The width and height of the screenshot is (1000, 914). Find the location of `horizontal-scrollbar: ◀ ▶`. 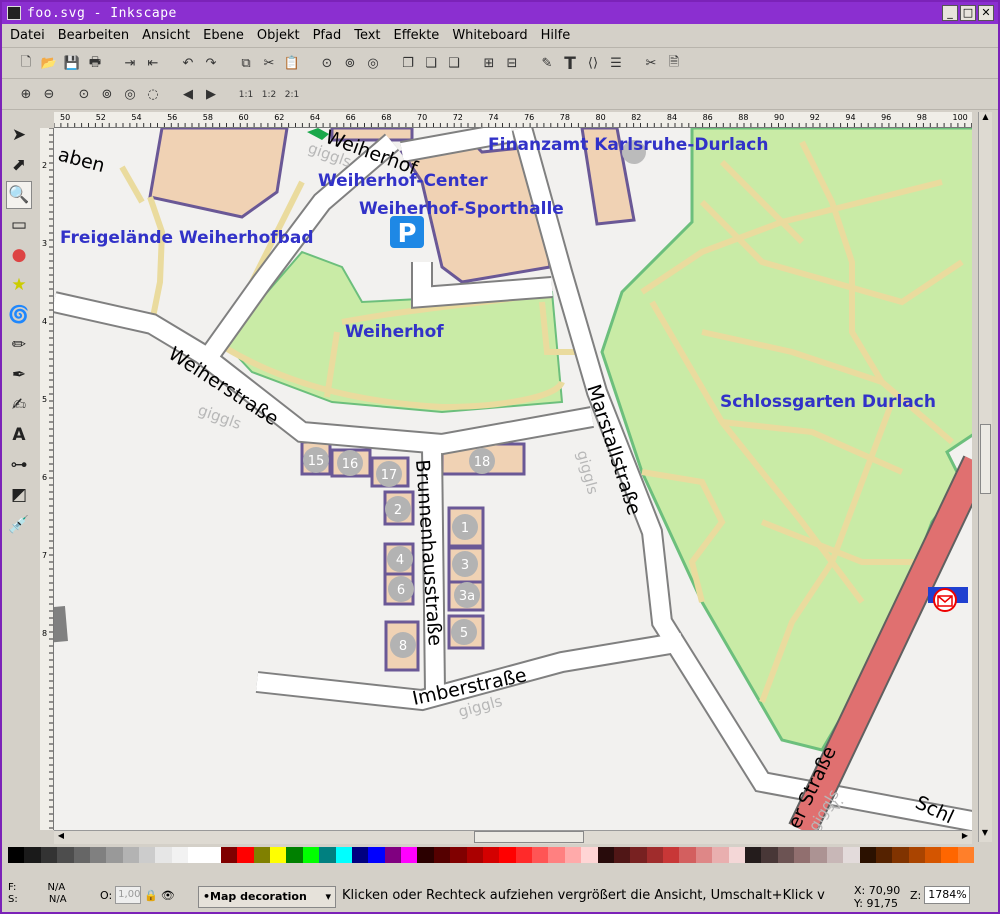

horizontal-scrollbar: ◀ ▶ is located at coordinates (513, 837).